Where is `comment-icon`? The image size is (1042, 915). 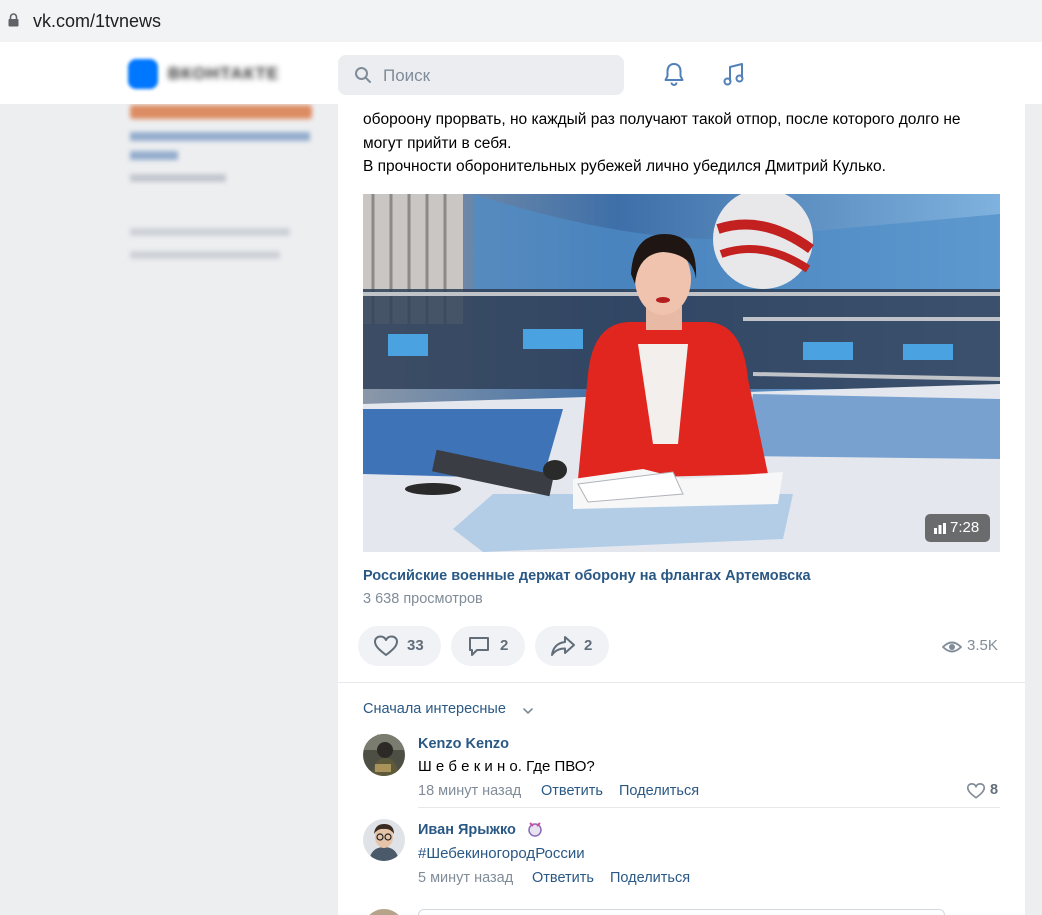 comment-icon is located at coordinates (479, 646).